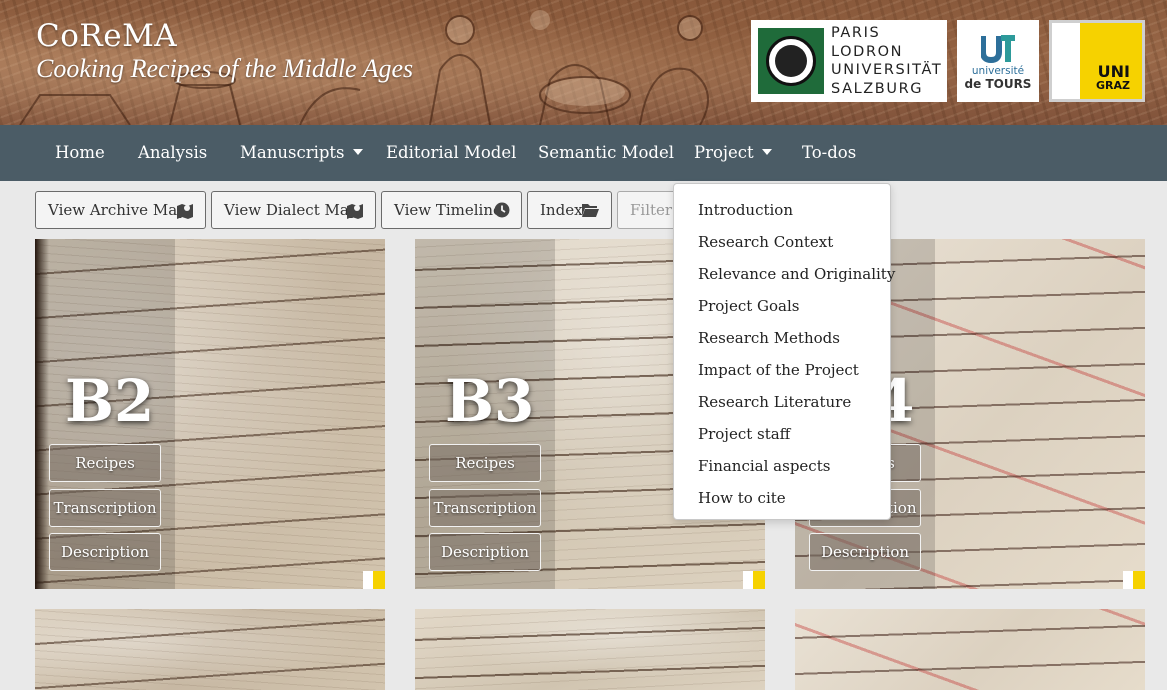  What do you see at coordinates (791, 61) in the screenshot?
I see `lion-seal-icon` at bounding box center [791, 61].